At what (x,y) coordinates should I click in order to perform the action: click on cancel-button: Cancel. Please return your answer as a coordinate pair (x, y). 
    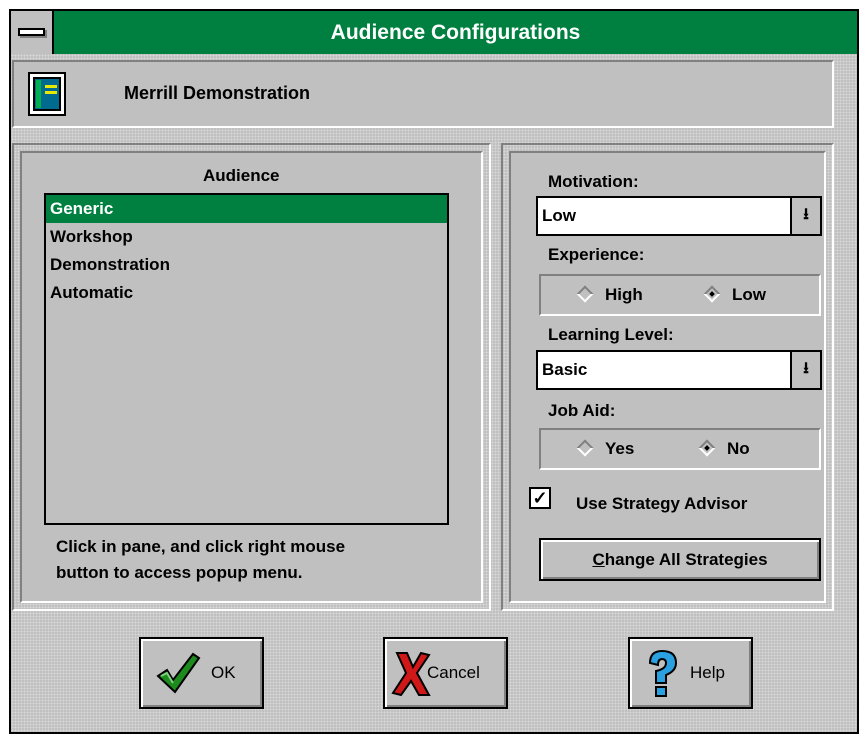
    Looking at the image, I should click on (445, 673).